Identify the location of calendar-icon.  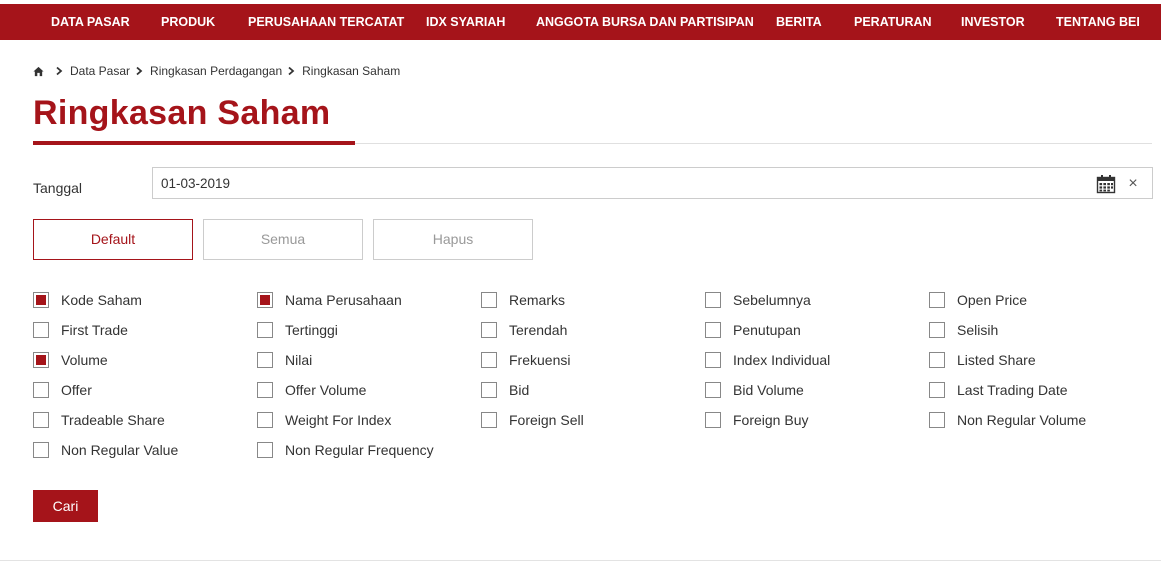
(1106, 184).